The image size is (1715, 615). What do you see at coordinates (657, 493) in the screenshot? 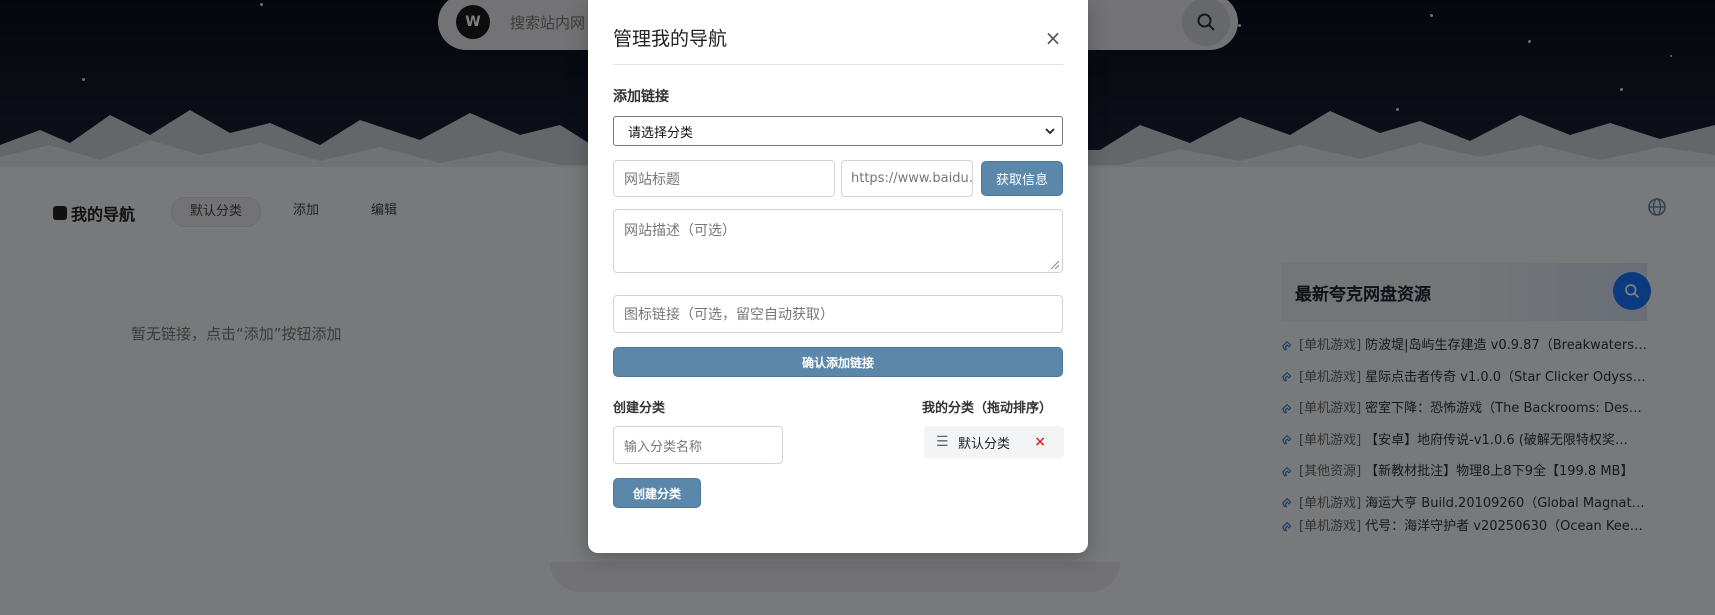
I see `create-category-button: 创建分类` at bounding box center [657, 493].